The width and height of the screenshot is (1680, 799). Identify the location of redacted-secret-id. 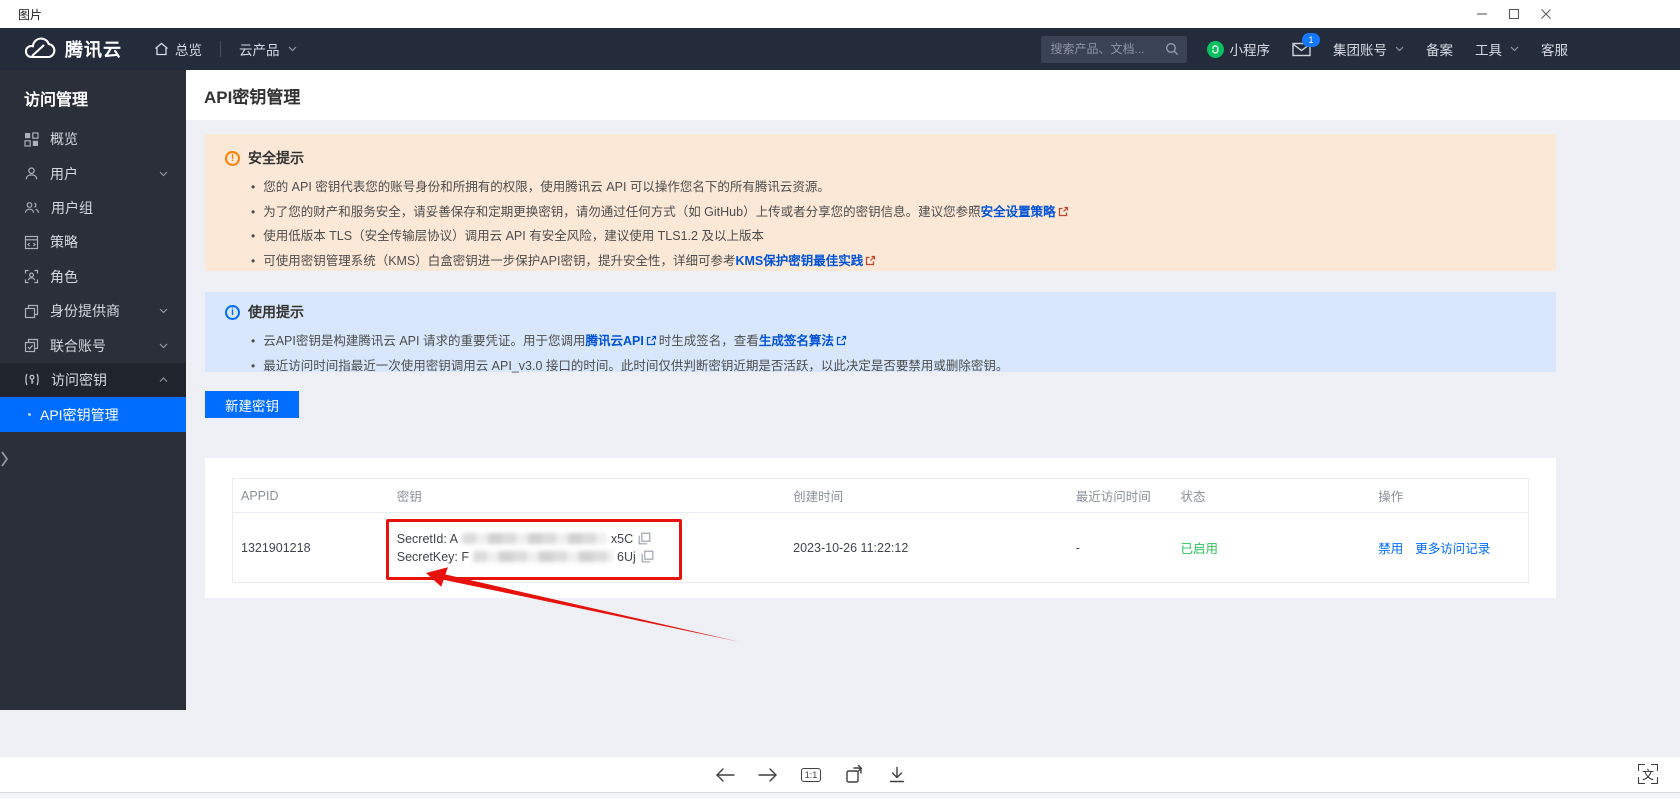
(534, 538).